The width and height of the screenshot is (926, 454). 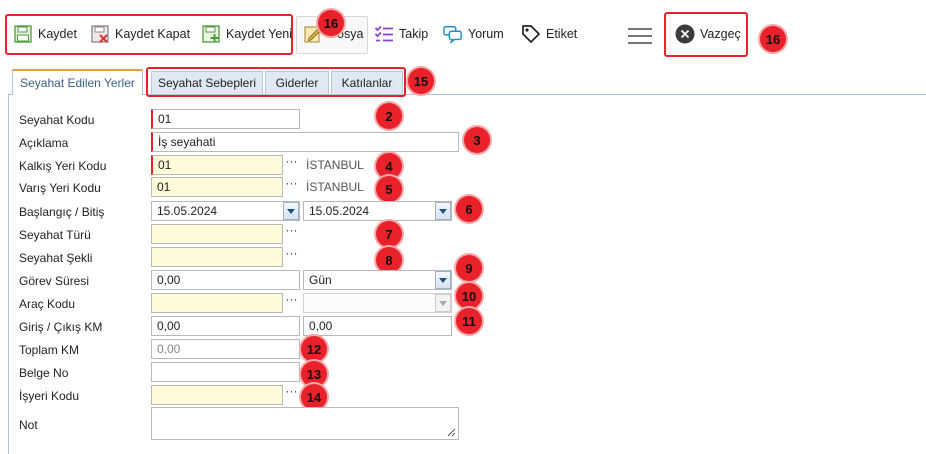 I want to click on annotation-badge: 5, so click(x=389, y=189).